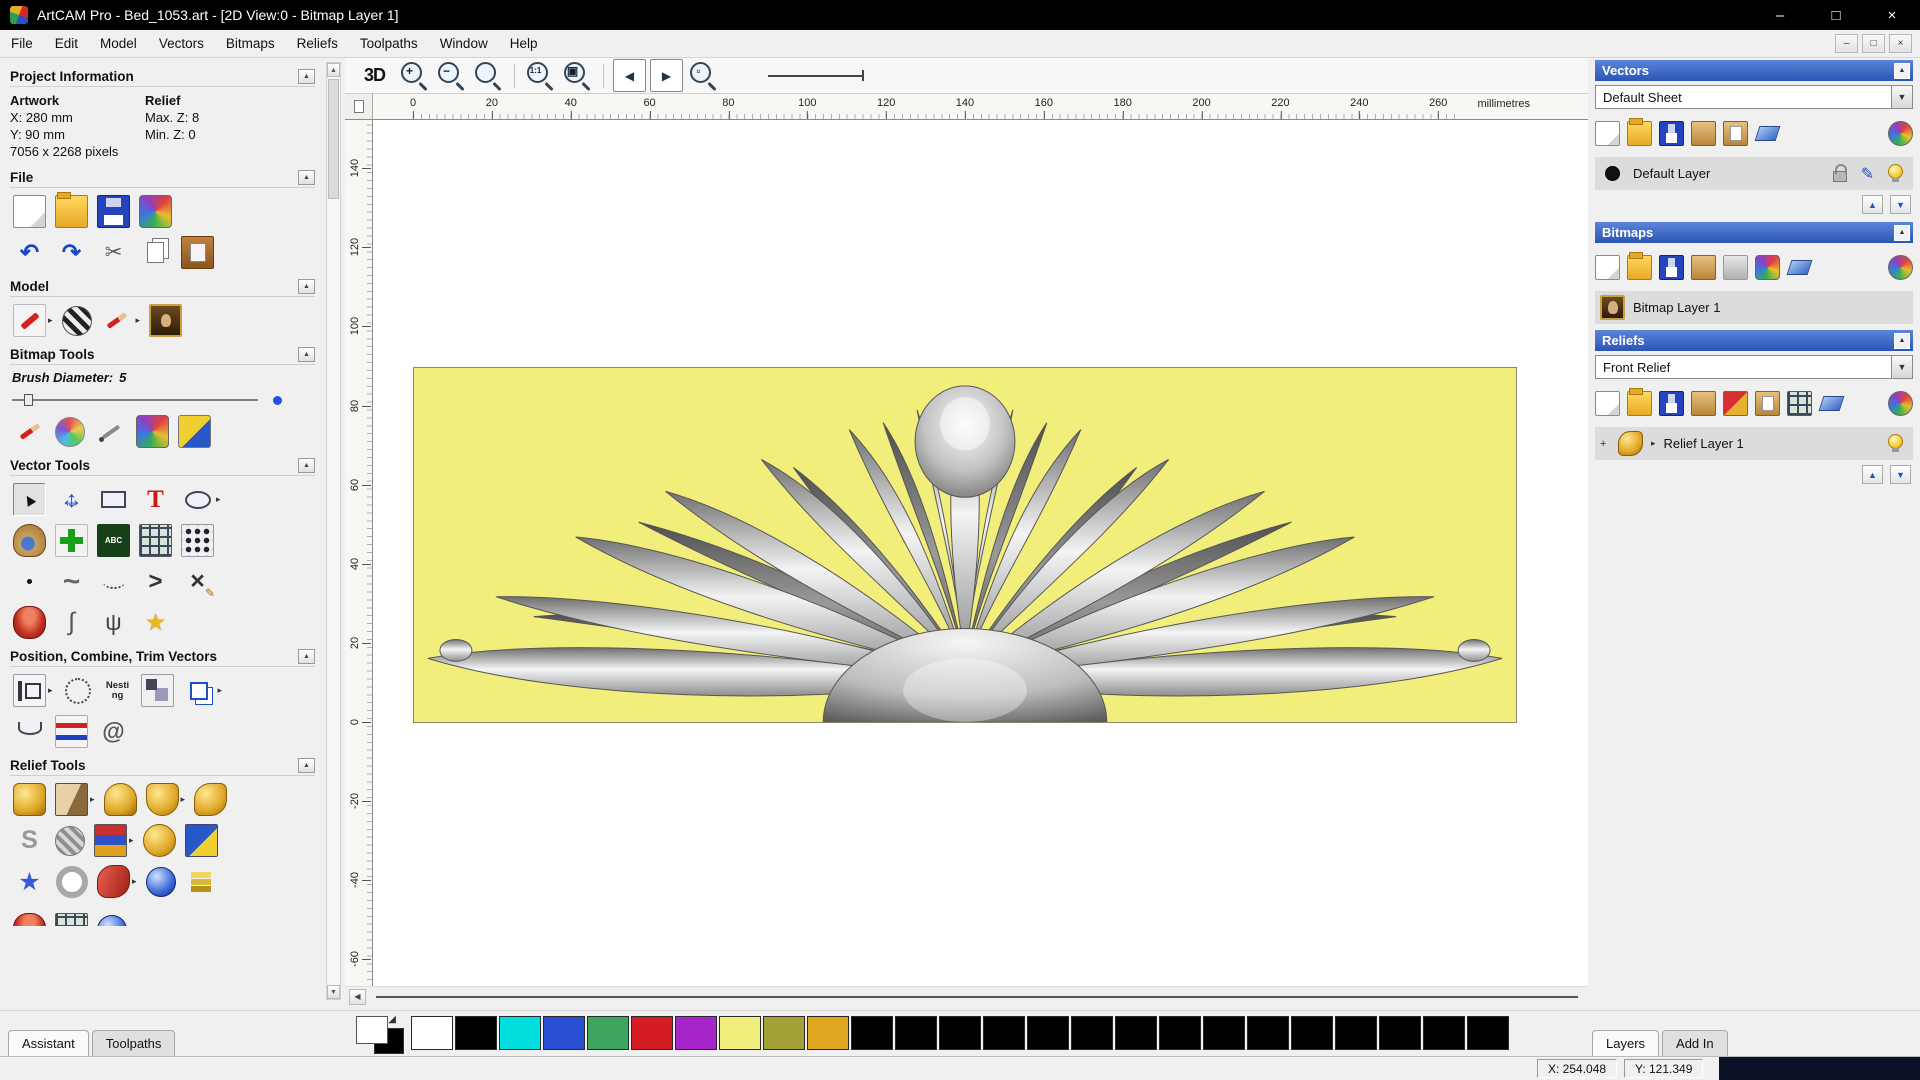  I want to click on vector-layer-name: Default Layer, so click(1726, 173).